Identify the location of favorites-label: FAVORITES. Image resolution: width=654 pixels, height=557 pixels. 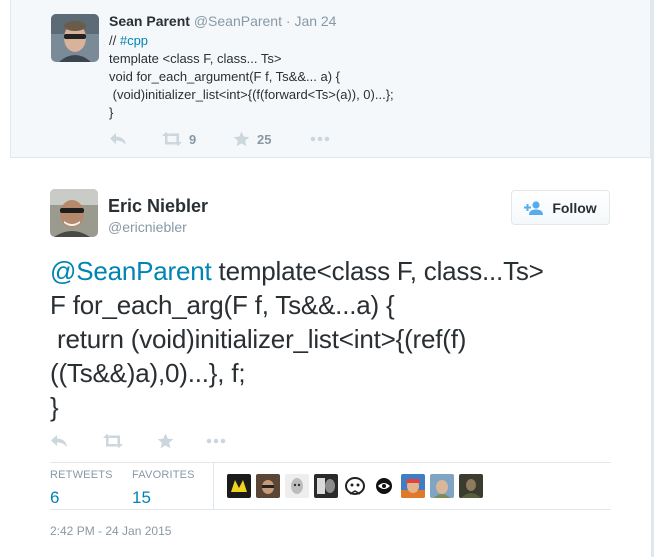
(163, 475).